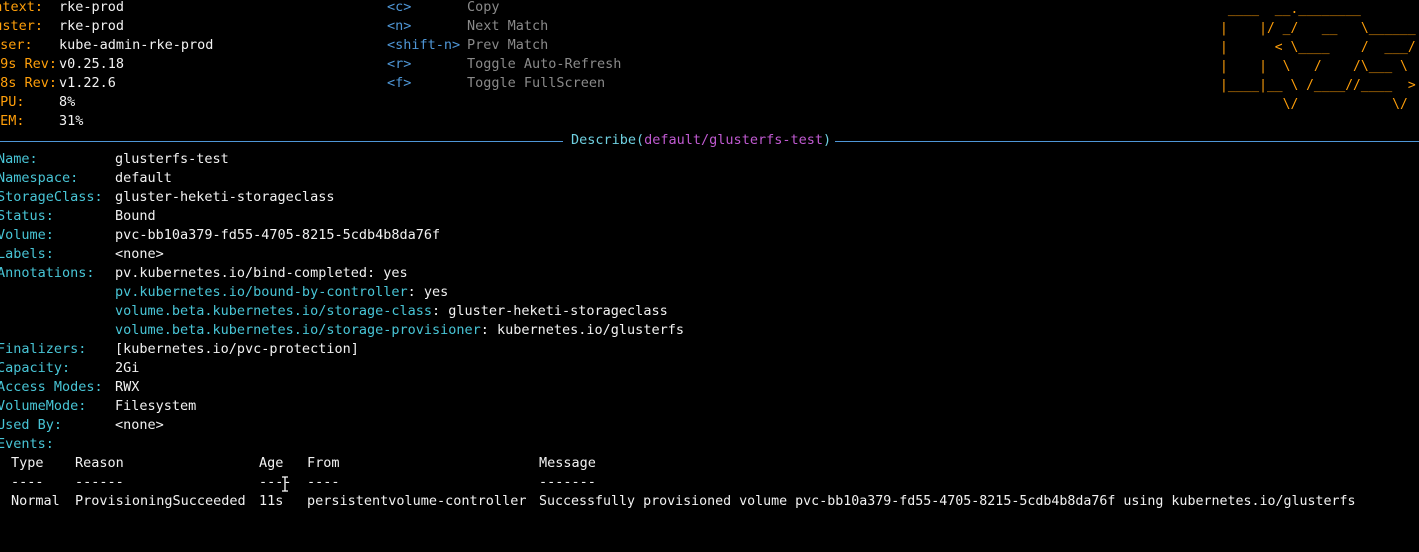 The height and width of the screenshot is (552, 1419). What do you see at coordinates (271, 501) in the screenshot?
I see `event-age: 11s` at bounding box center [271, 501].